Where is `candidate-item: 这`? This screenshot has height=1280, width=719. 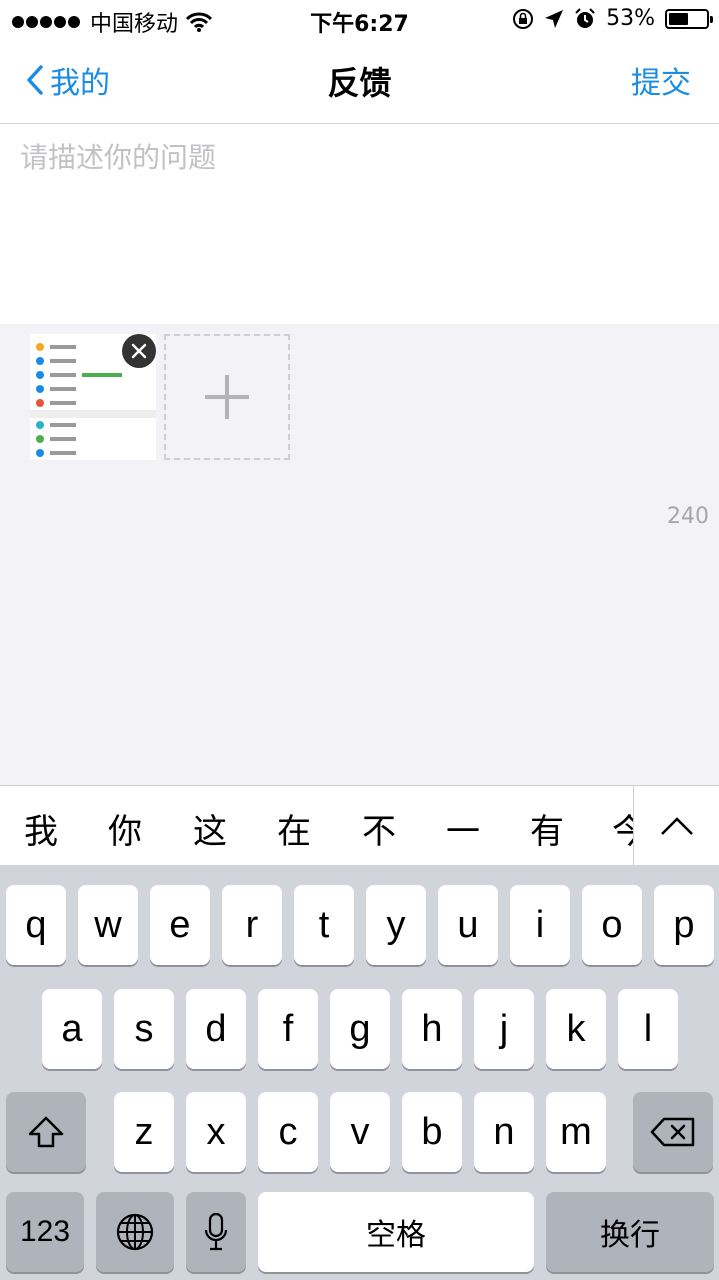
candidate-item: 这 is located at coordinates (210, 828).